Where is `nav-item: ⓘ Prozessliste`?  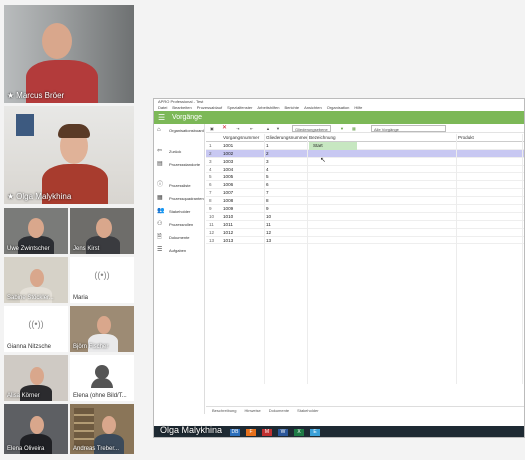 nav-item: ⓘ Prozessliste is located at coordinates (179, 185).